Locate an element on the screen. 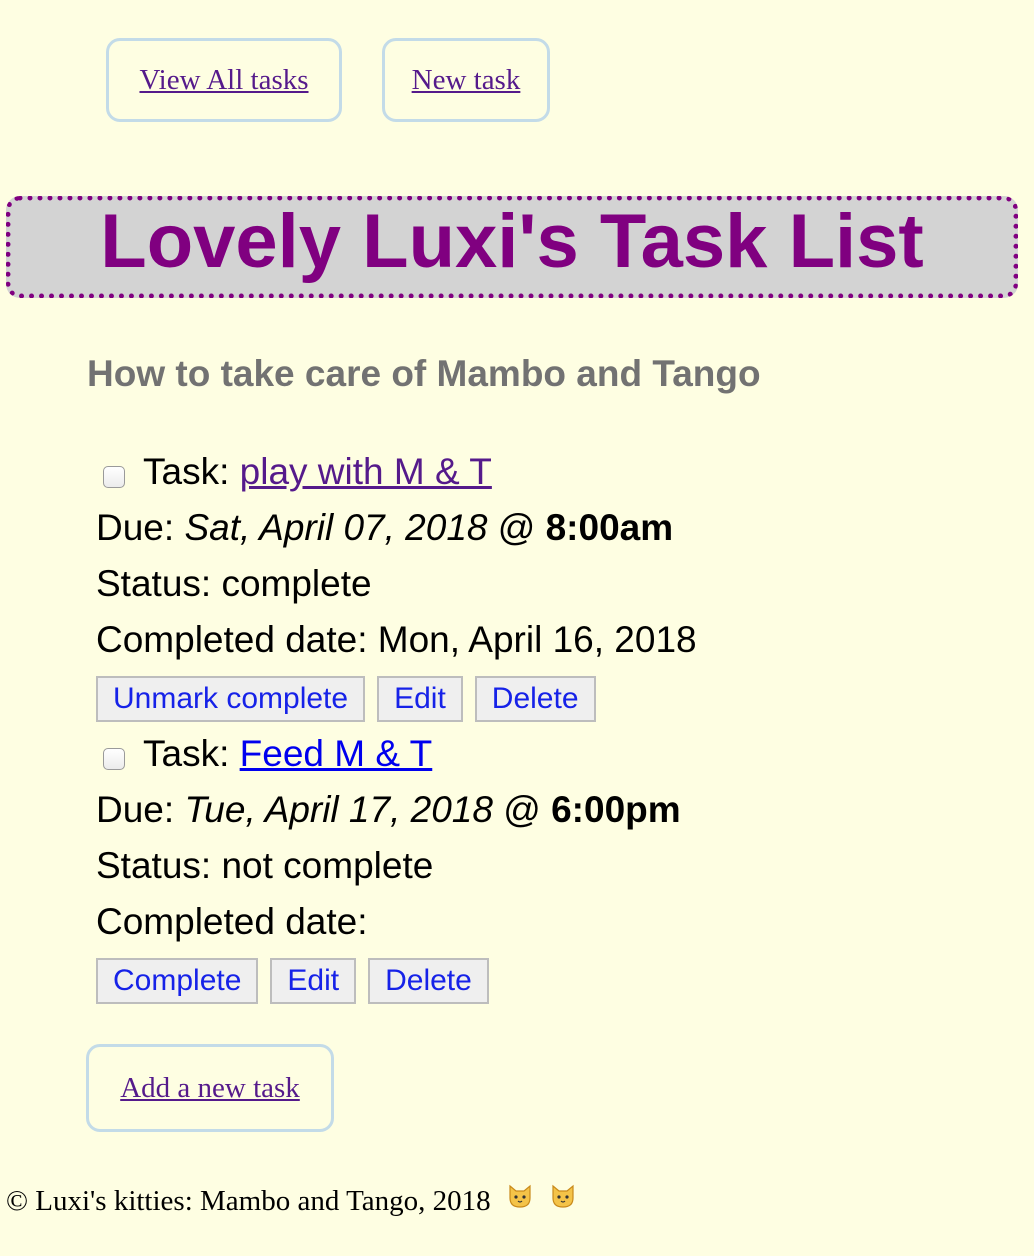 This screenshot has height=1256, width=1034. view-all-tasks-link: View All tasks is located at coordinates (223, 80).